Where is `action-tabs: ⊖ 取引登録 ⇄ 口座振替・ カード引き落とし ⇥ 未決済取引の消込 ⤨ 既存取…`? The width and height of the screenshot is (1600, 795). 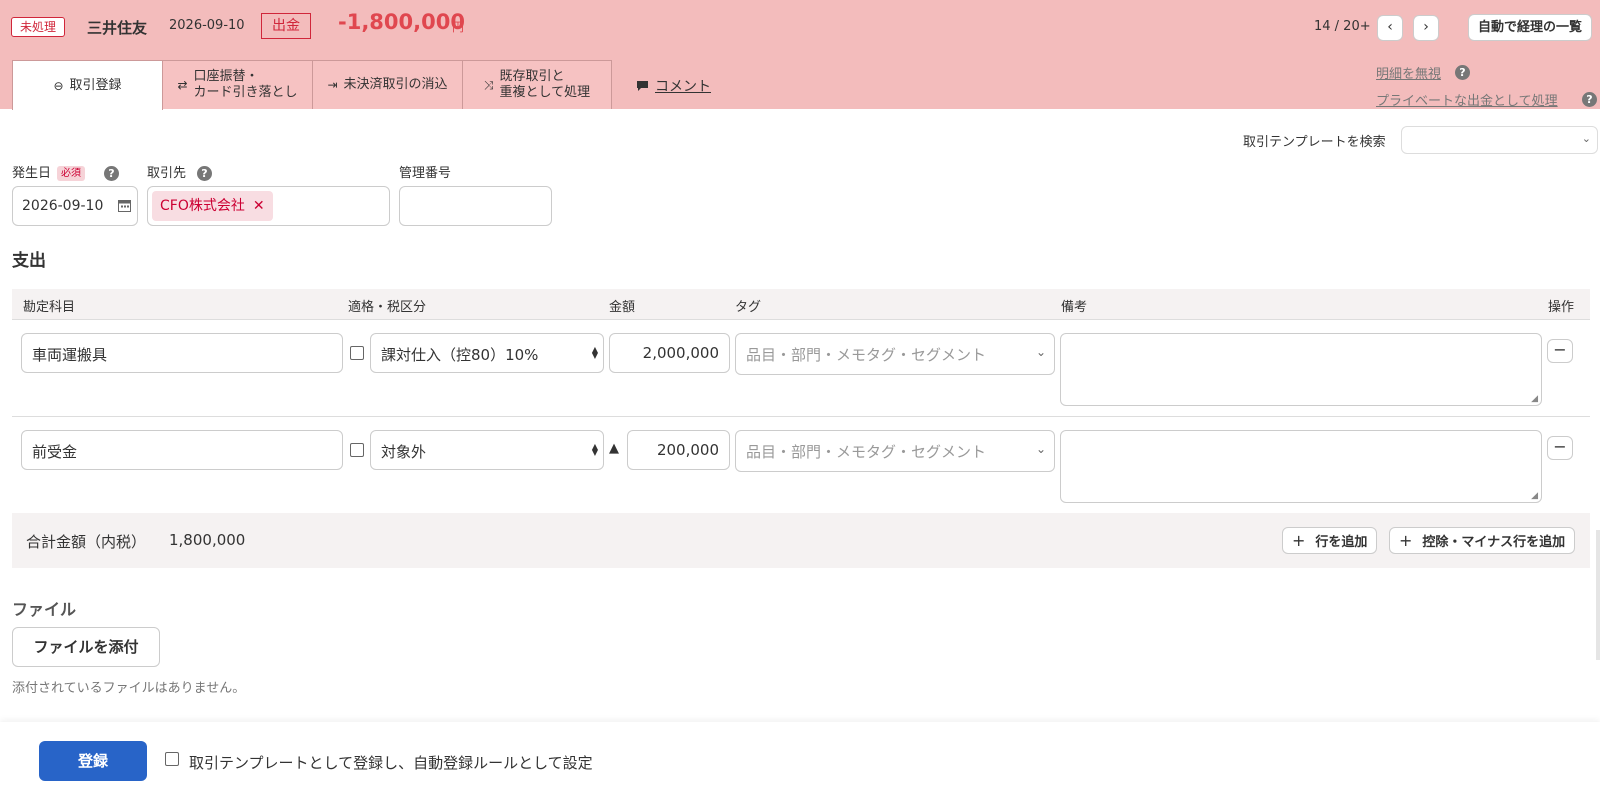
action-tabs: ⊖ 取引登録 ⇄ 口座振替・ カード引き落とし ⇥ 未決済取引の消込 ⤨ 既存取… is located at coordinates (312, 85).